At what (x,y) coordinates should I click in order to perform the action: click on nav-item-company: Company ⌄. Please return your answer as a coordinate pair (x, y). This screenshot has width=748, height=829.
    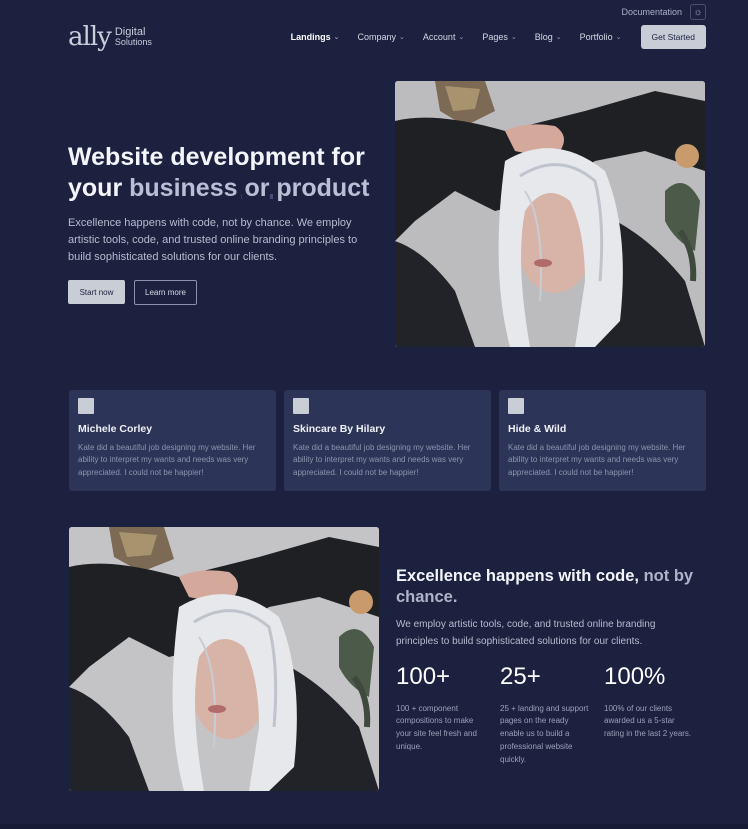
    Looking at the image, I should click on (381, 37).